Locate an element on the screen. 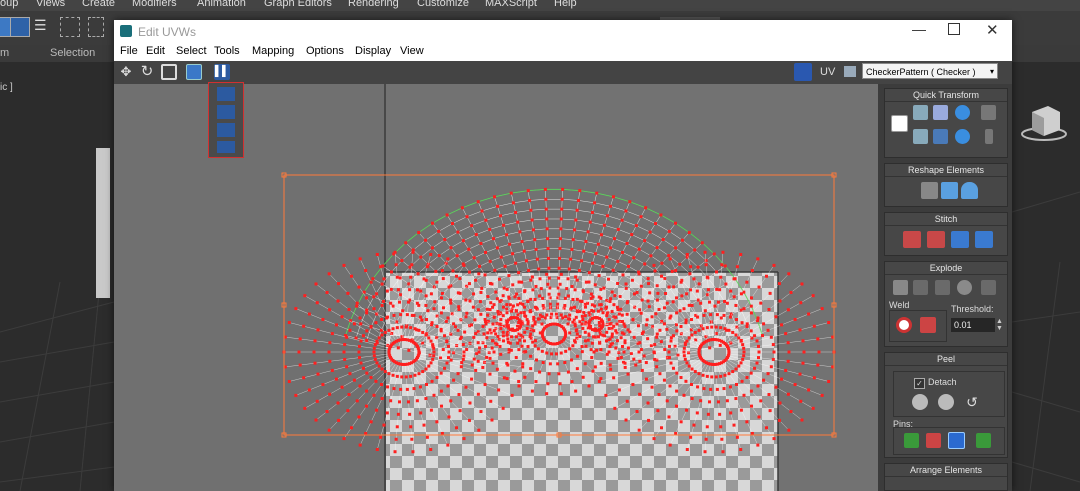 The width and height of the screenshot is (1080, 491). unpin-selected-icon is located at coordinates (933, 440).